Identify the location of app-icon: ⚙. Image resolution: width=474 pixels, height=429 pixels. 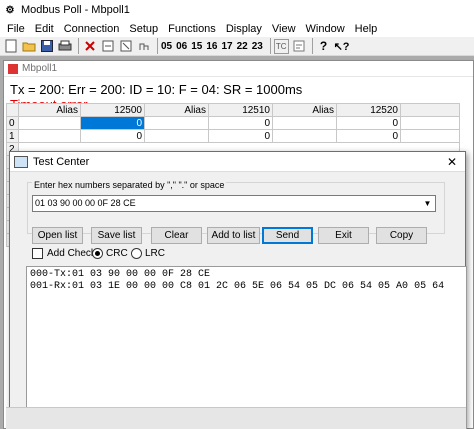
(10, 10).